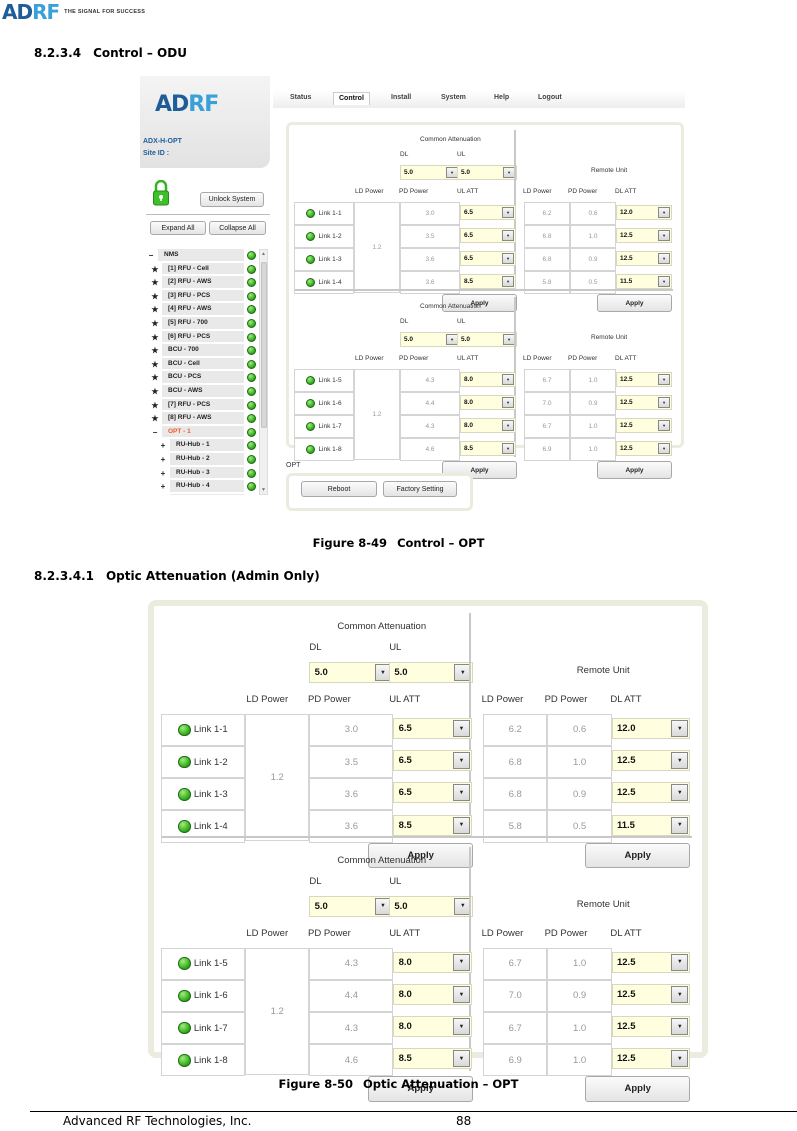 This screenshot has height=1131, width=797. I want to click on tree-node: ★ [1] RFU - Cell, so click(202, 269).